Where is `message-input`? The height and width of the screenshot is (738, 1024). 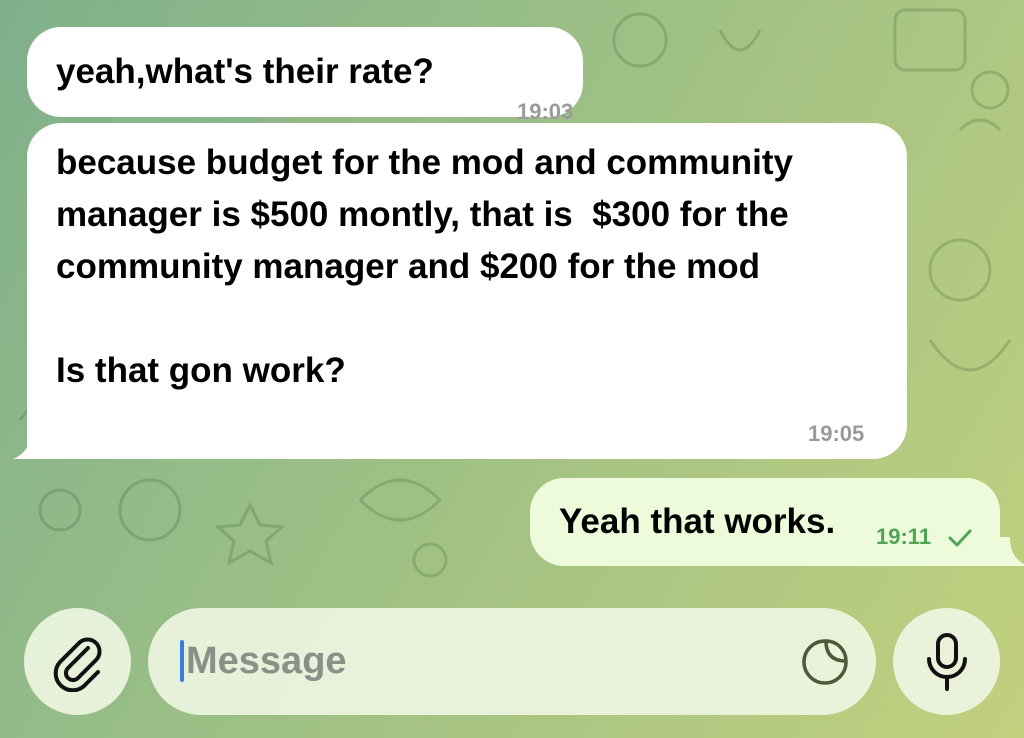 message-input is located at coordinates (486, 661).